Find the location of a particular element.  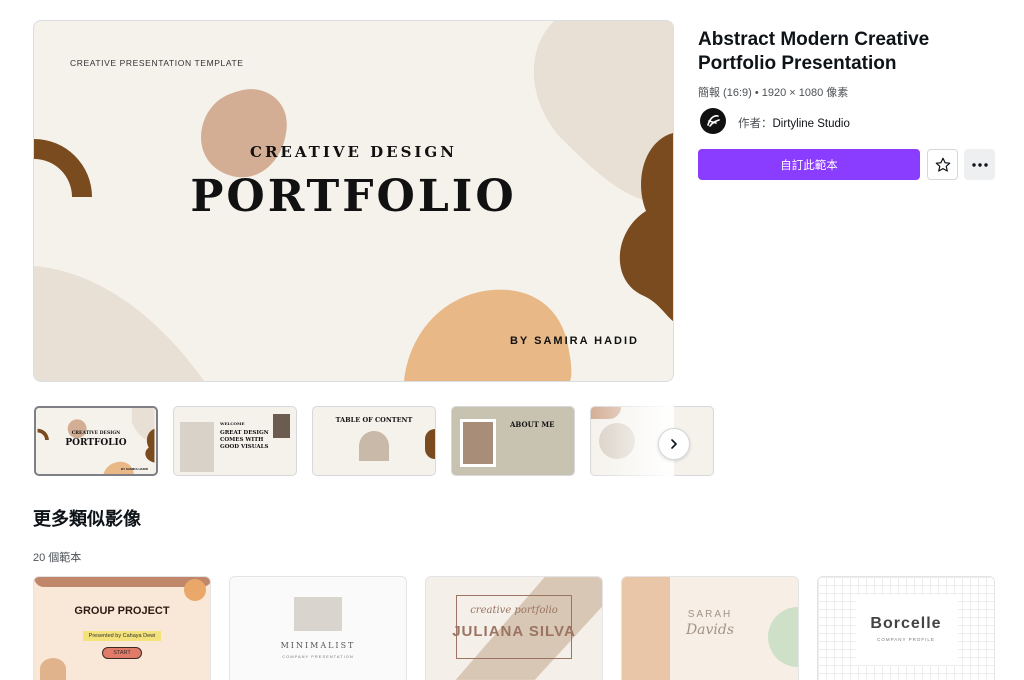

card-button-wrap: START is located at coordinates (122, 650).